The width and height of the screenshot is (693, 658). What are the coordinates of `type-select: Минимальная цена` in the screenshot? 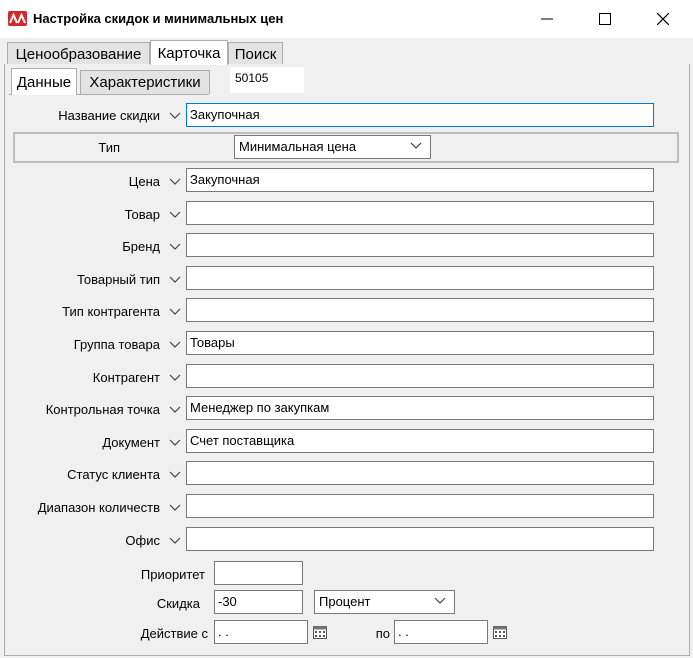 It's located at (332, 147).